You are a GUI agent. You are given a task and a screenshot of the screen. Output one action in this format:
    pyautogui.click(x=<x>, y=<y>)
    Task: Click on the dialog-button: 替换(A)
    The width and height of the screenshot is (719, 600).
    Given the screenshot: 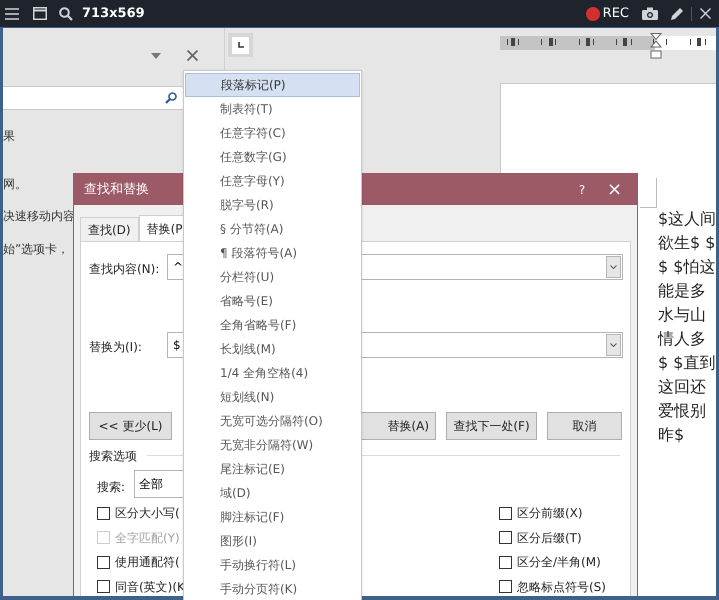 What is the action you would take?
    pyautogui.click(x=398, y=426)
    